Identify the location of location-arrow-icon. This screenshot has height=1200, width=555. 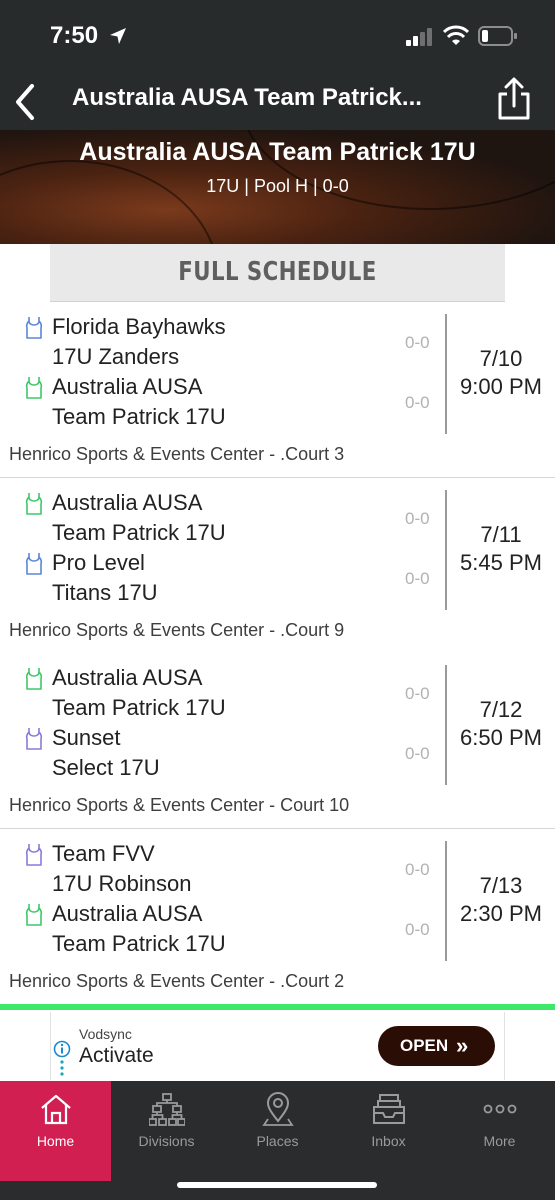
(118, 36).